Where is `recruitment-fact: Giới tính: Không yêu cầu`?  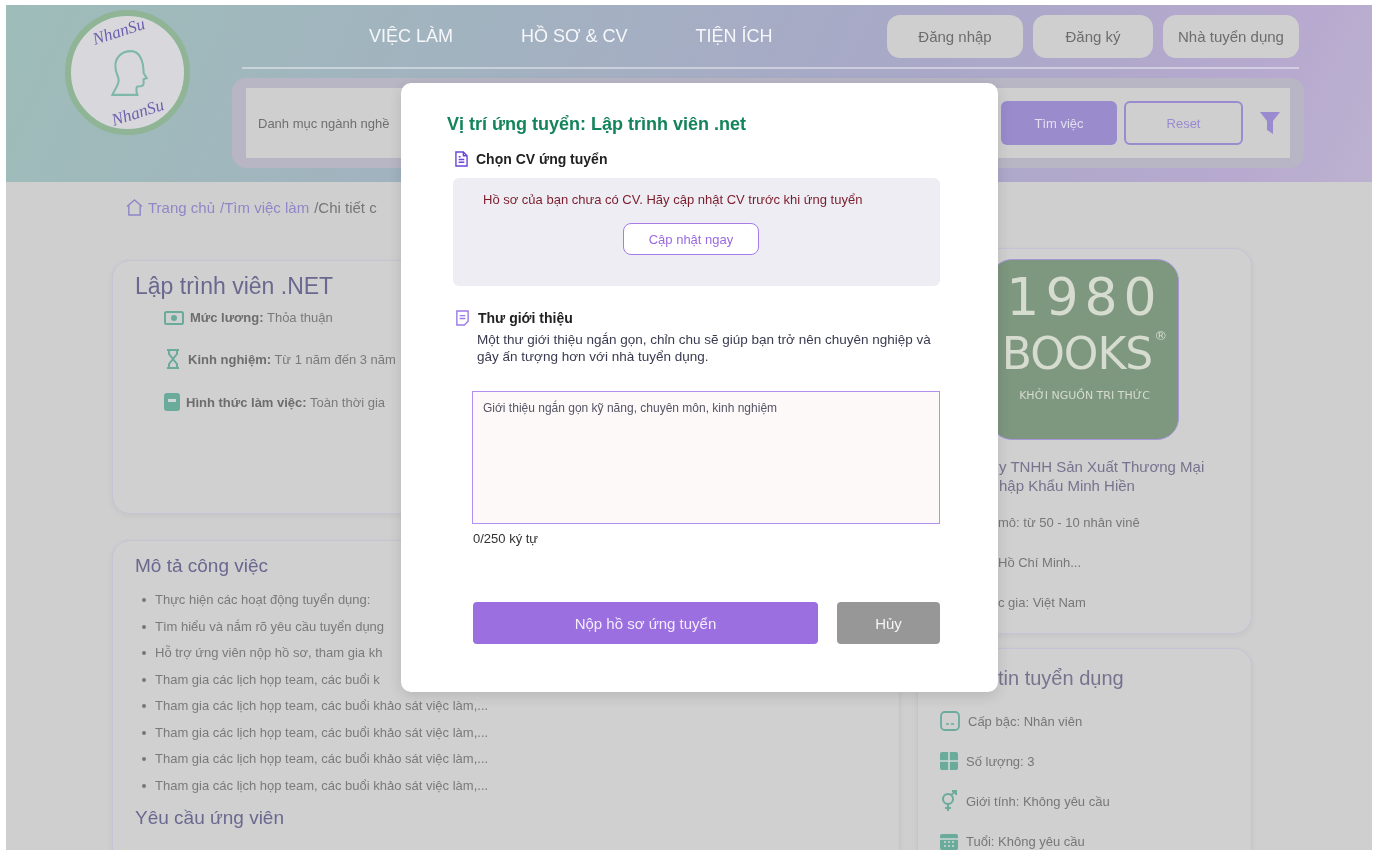
recruitment-fact: Giới tính: Không yêu cầu is located at coordinates (1038, 801).